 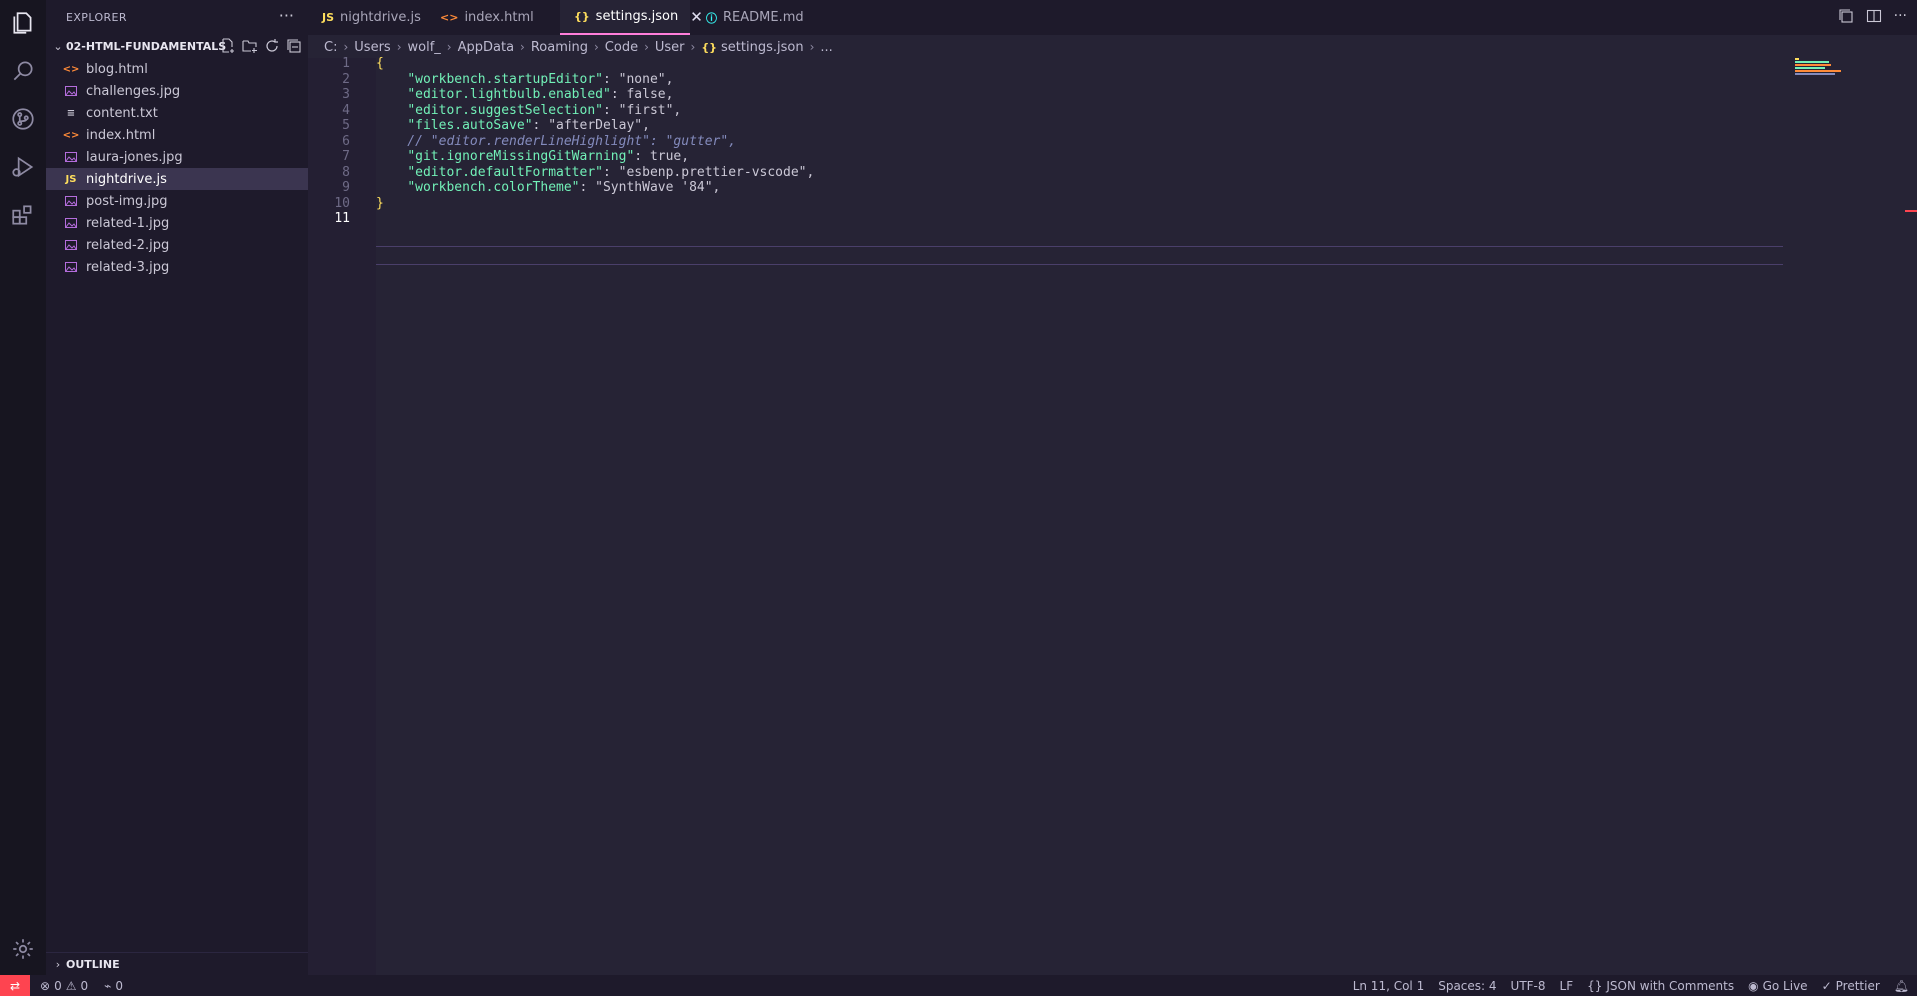 I want to click on indentation: Spaces: 4, so click(x=1467, y=986).